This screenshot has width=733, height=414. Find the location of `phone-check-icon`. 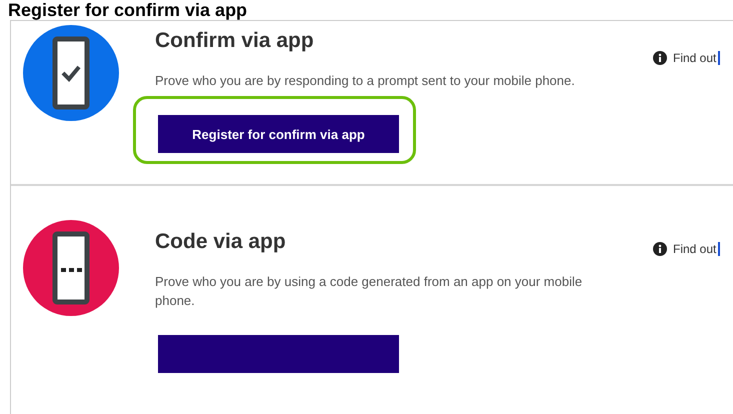

phone-check-icon is located at coordinates (71, 73).